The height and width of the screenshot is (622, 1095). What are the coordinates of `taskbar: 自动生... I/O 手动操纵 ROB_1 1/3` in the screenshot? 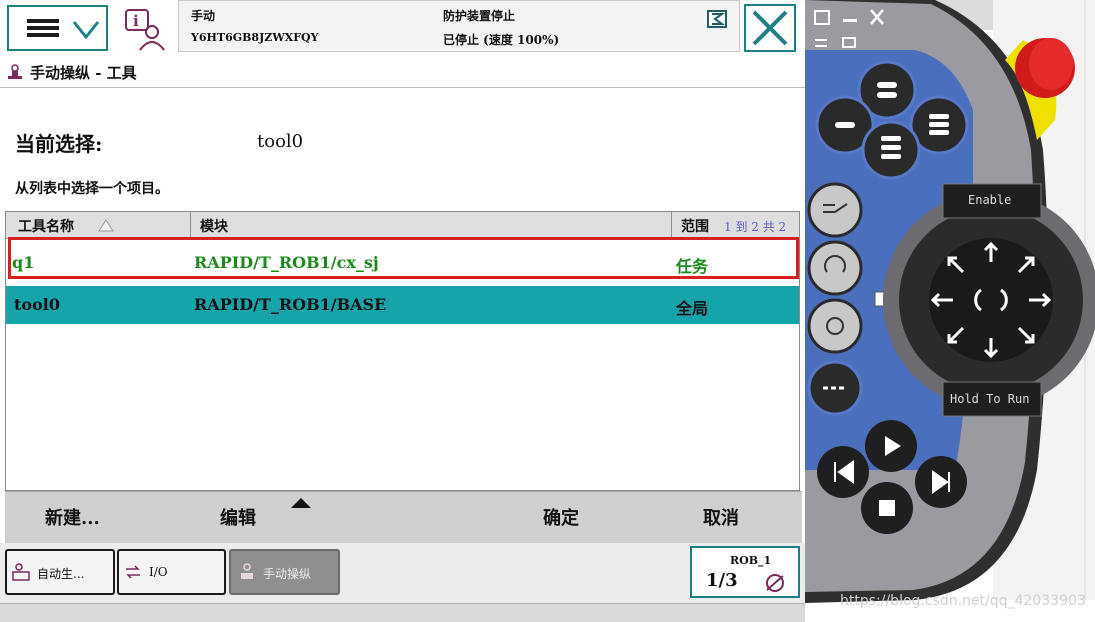 It's located at (402, 573).